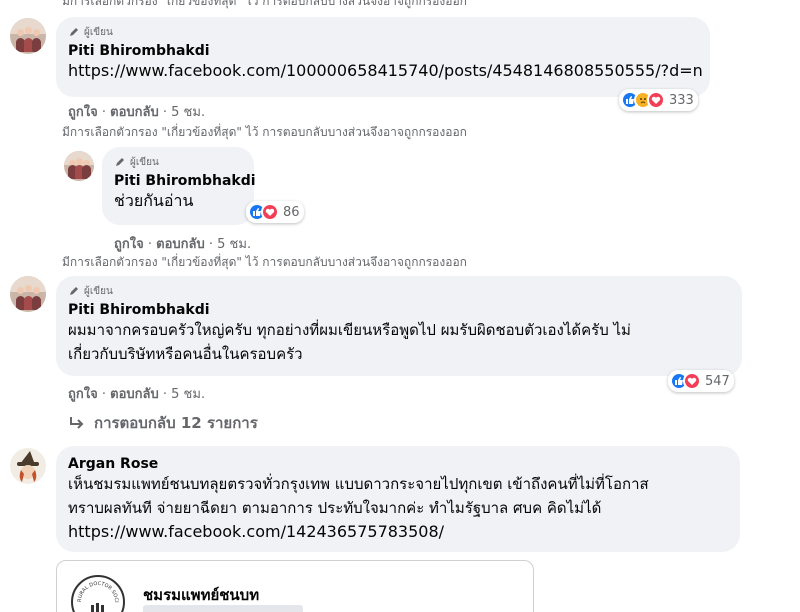 This screenshot has width=800, height=612. I want to click on view-replies-label: การตอบกลับ 12 รายการ, so click(176, 423).